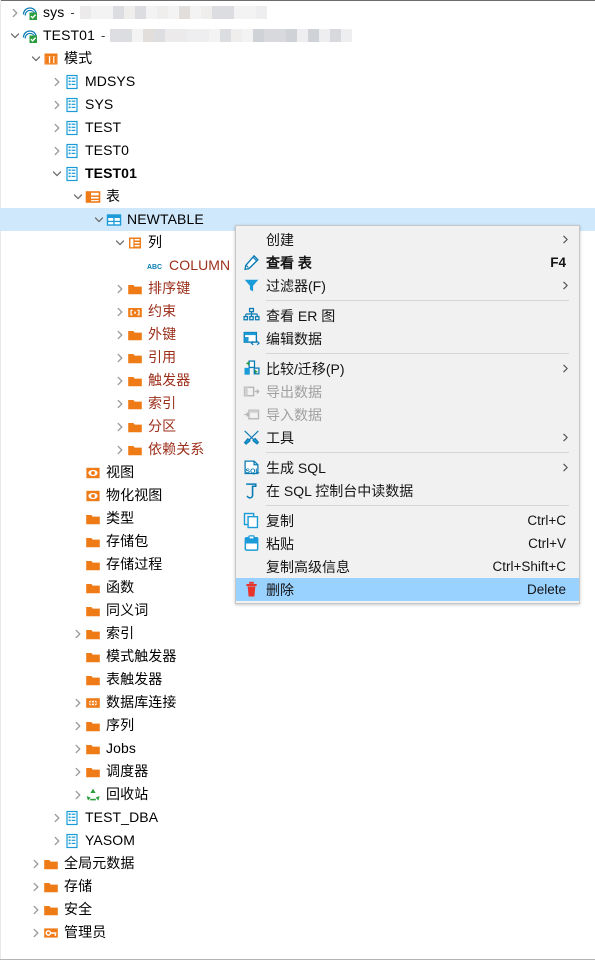 The image size is (595, 960). I want to click on schema-icon, so click(71, 104).